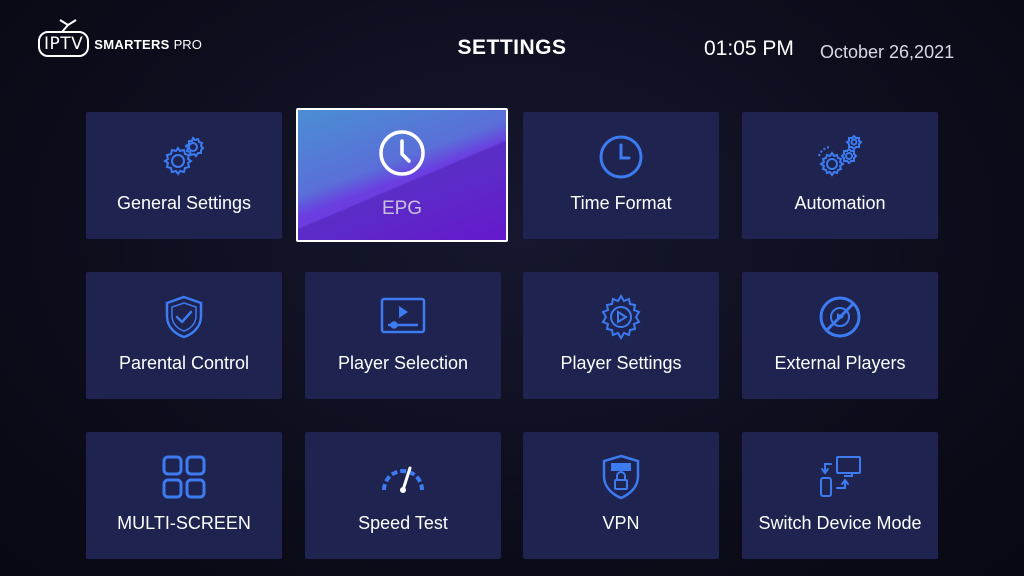 The height and width of the screenshot is (576, 1024). I want to click on clock-date: October 26,2021, so click(887, 52).